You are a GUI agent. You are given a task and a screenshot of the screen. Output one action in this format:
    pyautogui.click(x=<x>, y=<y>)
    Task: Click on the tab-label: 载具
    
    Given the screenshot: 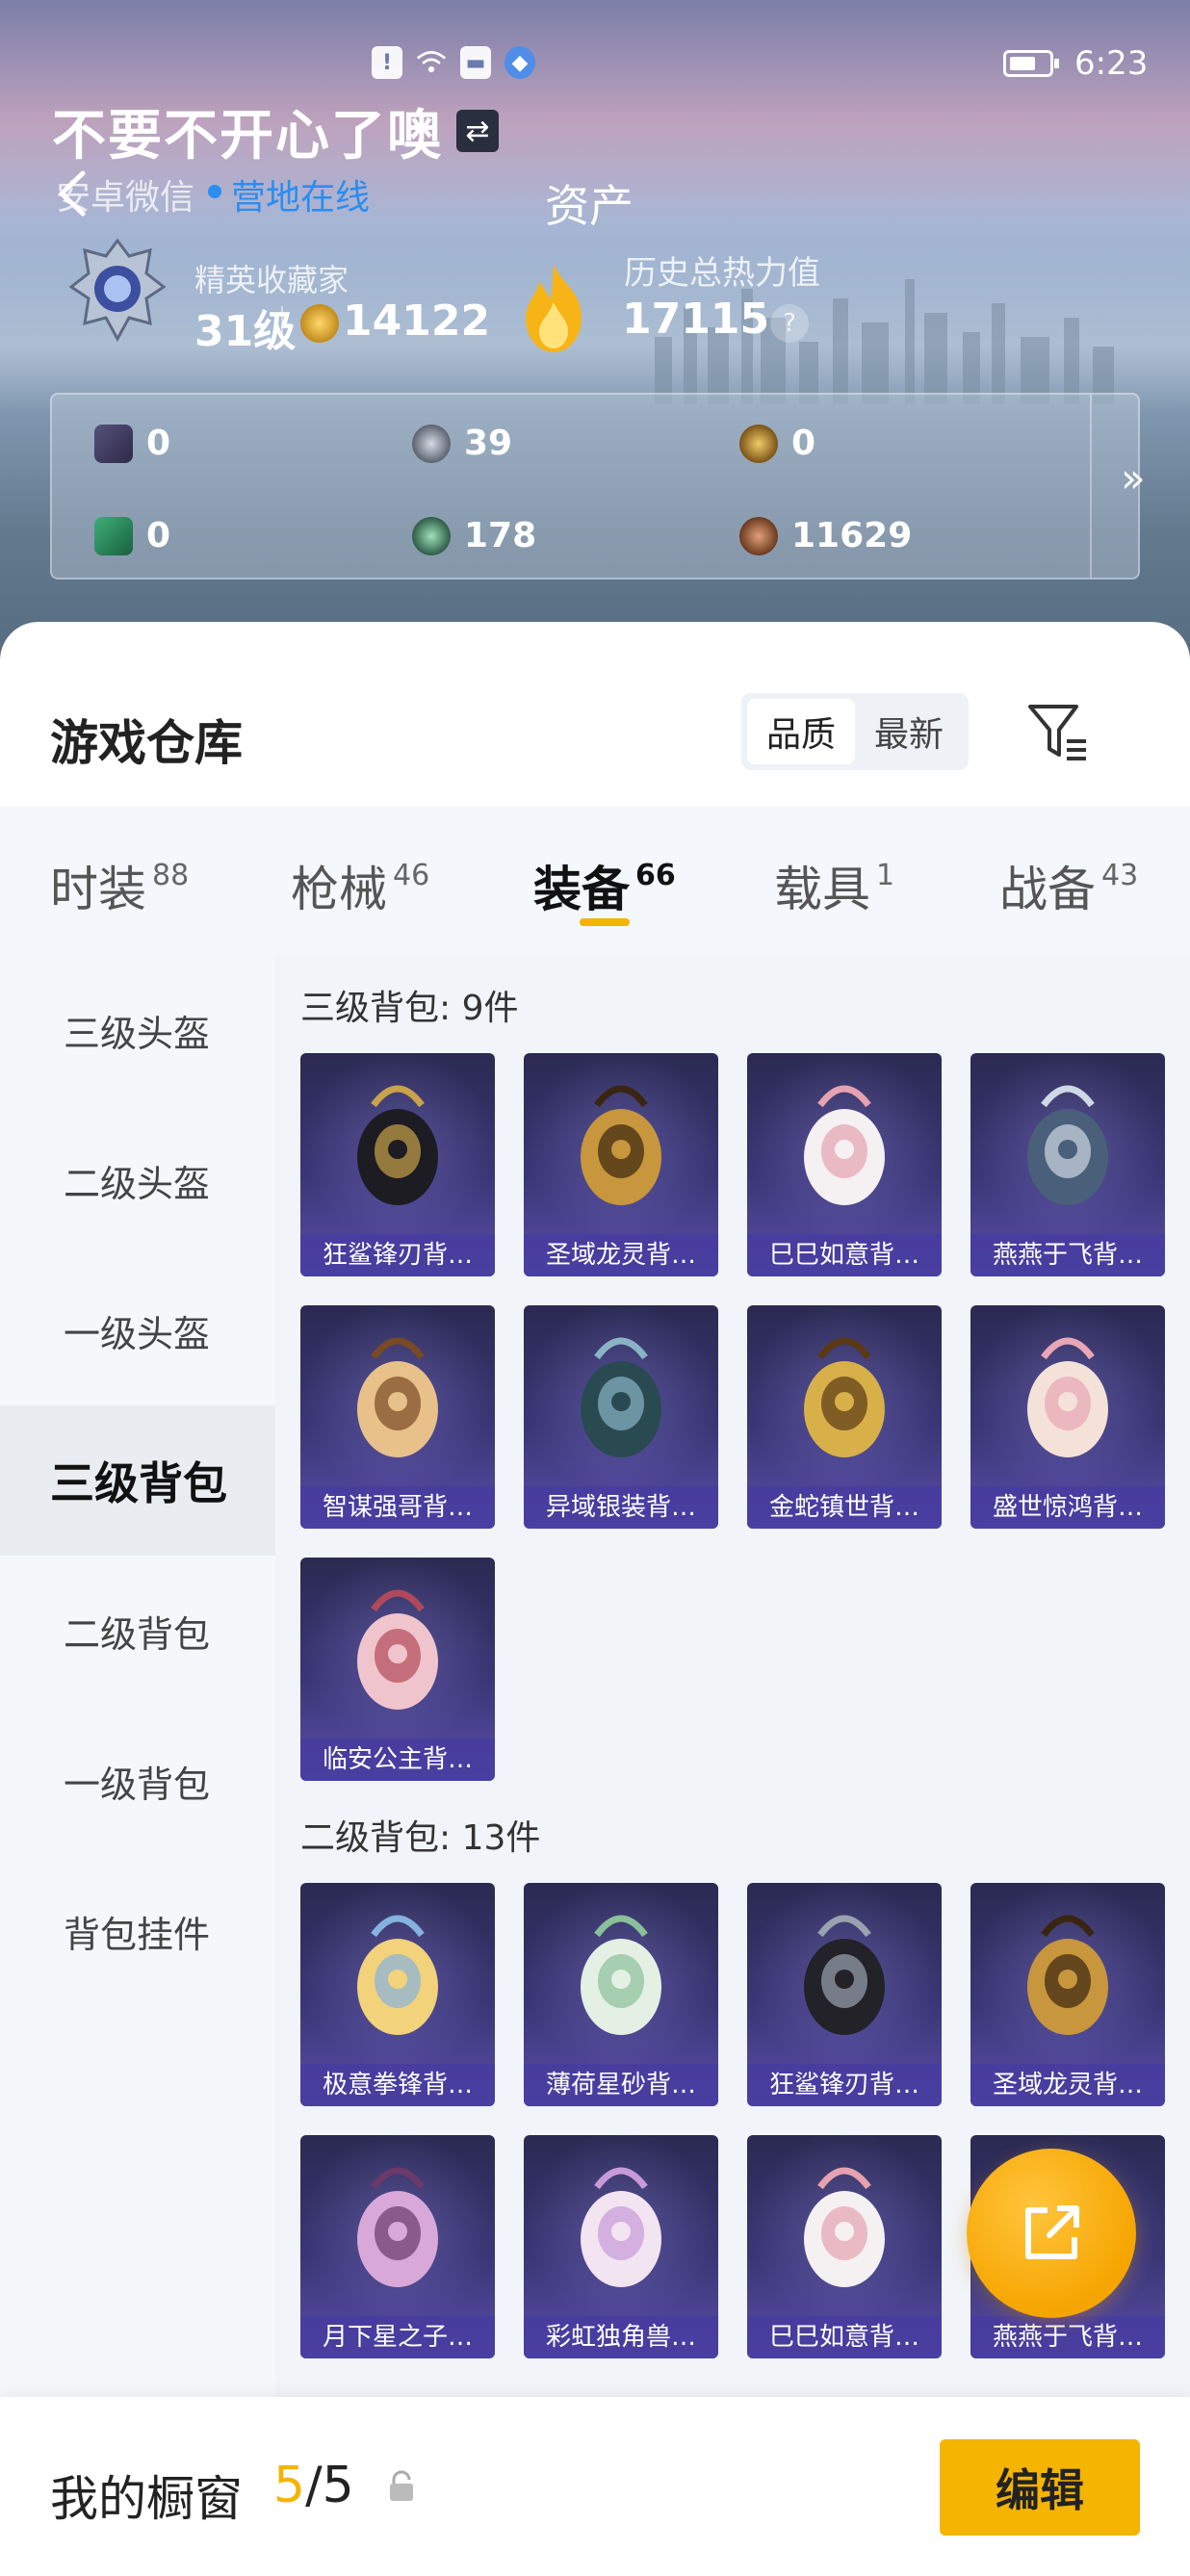 What is the action you would take?
    pyautogui.click(x=822, y=889)
    